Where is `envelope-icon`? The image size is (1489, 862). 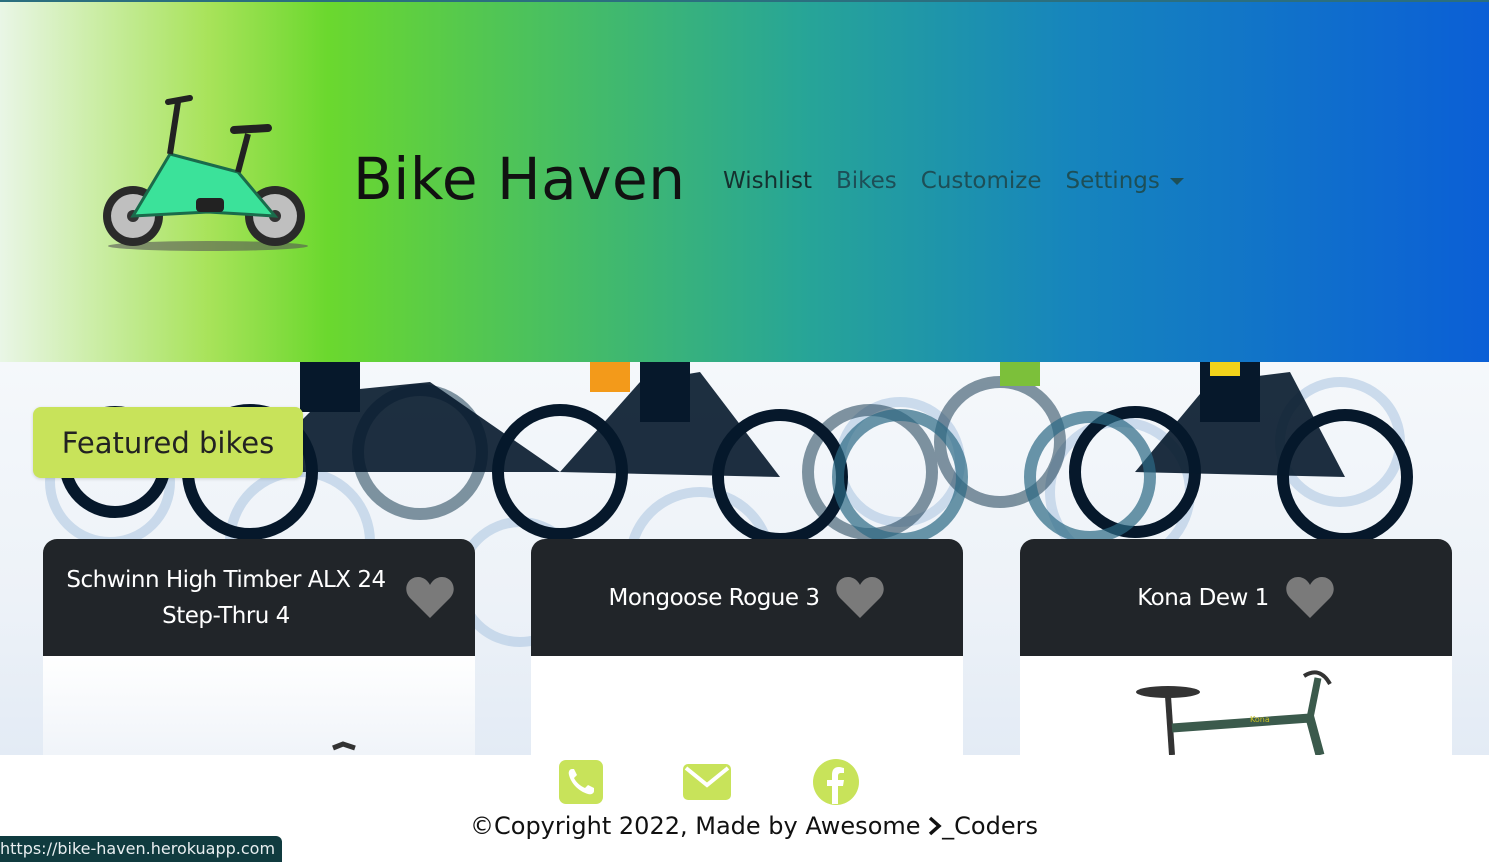
envelope-icon is located at coordinates (707, 782).